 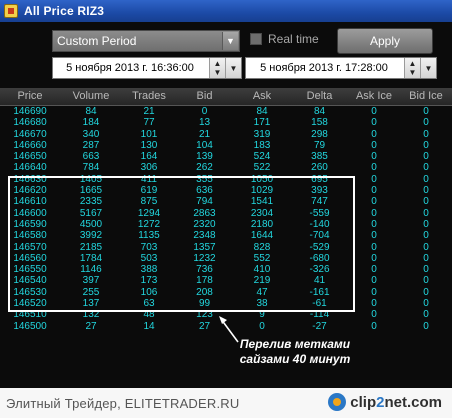 What do you see at coordinates (204, 96) in the screenshot?
I see `column-header-bid: Bid` at bounding box center [204, 96].